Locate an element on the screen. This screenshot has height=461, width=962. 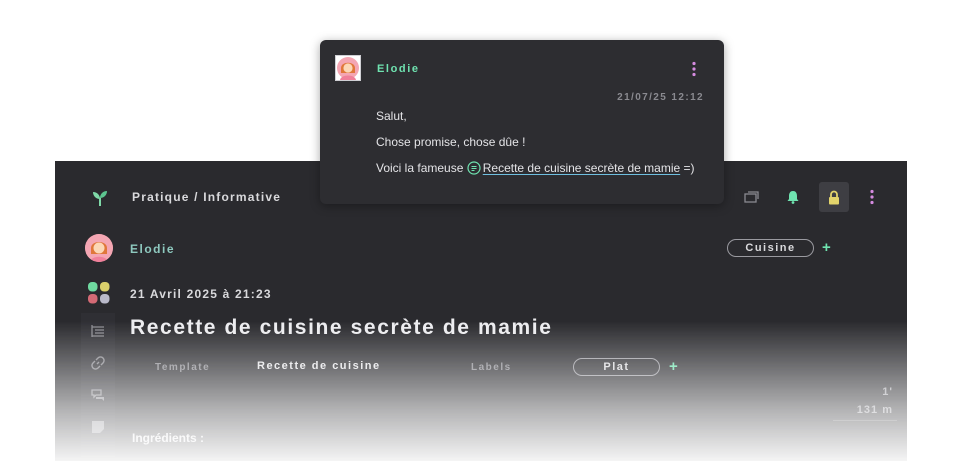
note-link: Recette de cuisine secrète de mamie is located at coordinates (581, 168).